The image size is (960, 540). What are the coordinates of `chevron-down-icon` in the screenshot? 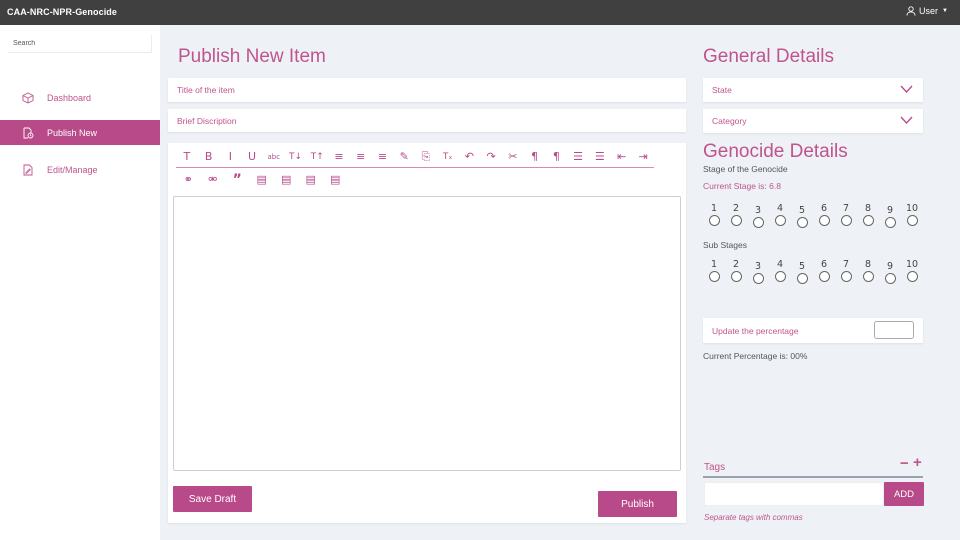 It's located at (906, 89).